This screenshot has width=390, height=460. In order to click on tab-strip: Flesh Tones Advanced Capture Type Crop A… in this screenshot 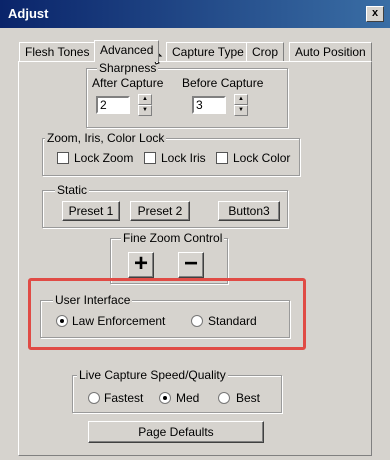, I will do `click(195, 51)`.